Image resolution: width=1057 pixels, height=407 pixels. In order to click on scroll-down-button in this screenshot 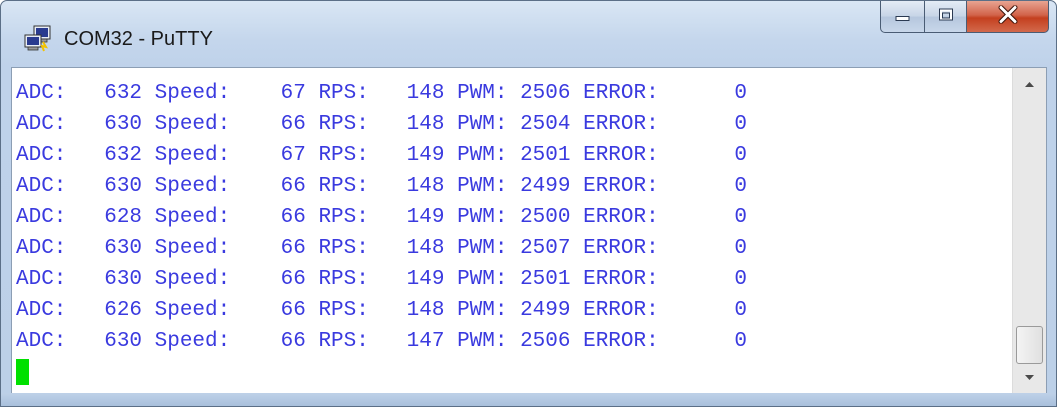, I will do `click(1029, 378)`.